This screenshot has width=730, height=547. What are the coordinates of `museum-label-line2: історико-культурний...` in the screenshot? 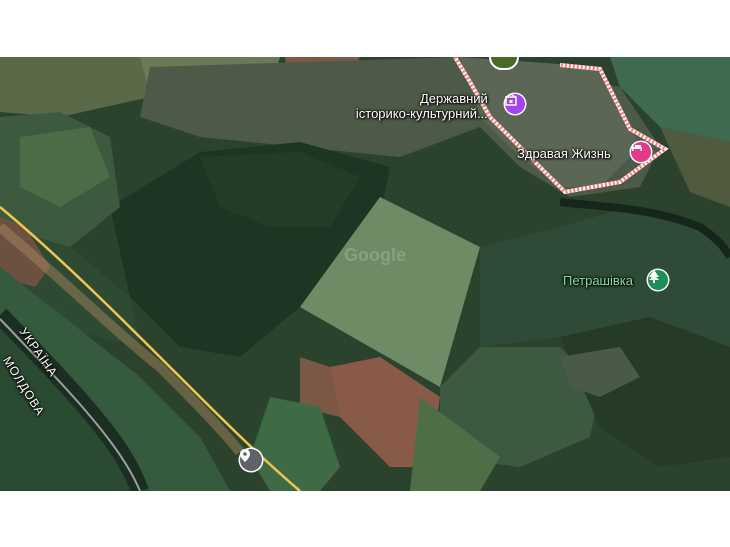 It's located at (421, 113).